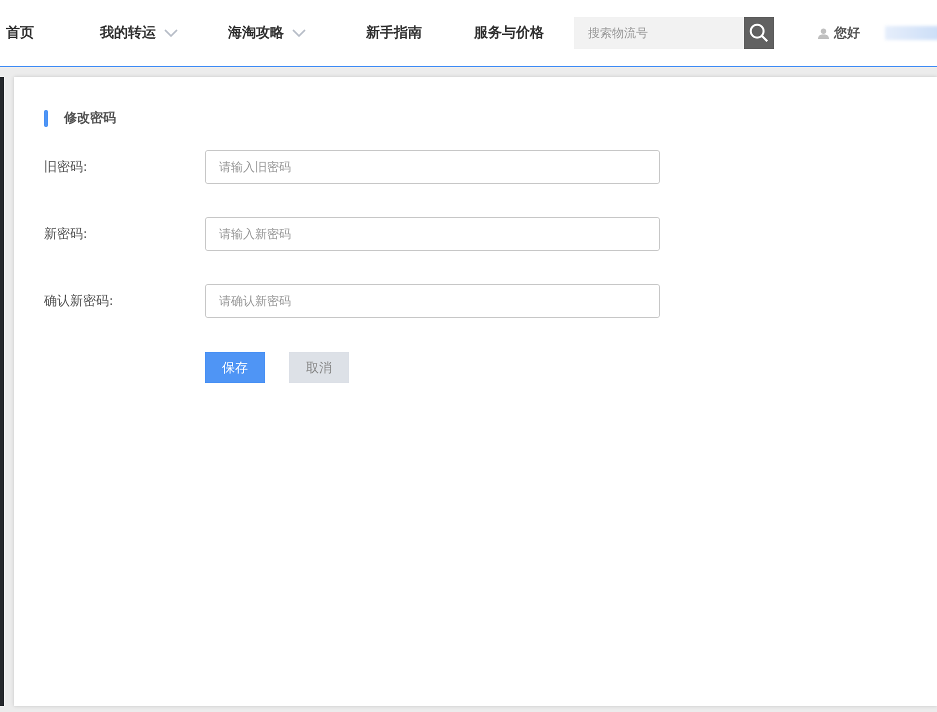 This screenshot has height=712, width=937. Describe the element at coordinates (20, 33) in the screenshot. I see `nav-link: 首页` at that location.